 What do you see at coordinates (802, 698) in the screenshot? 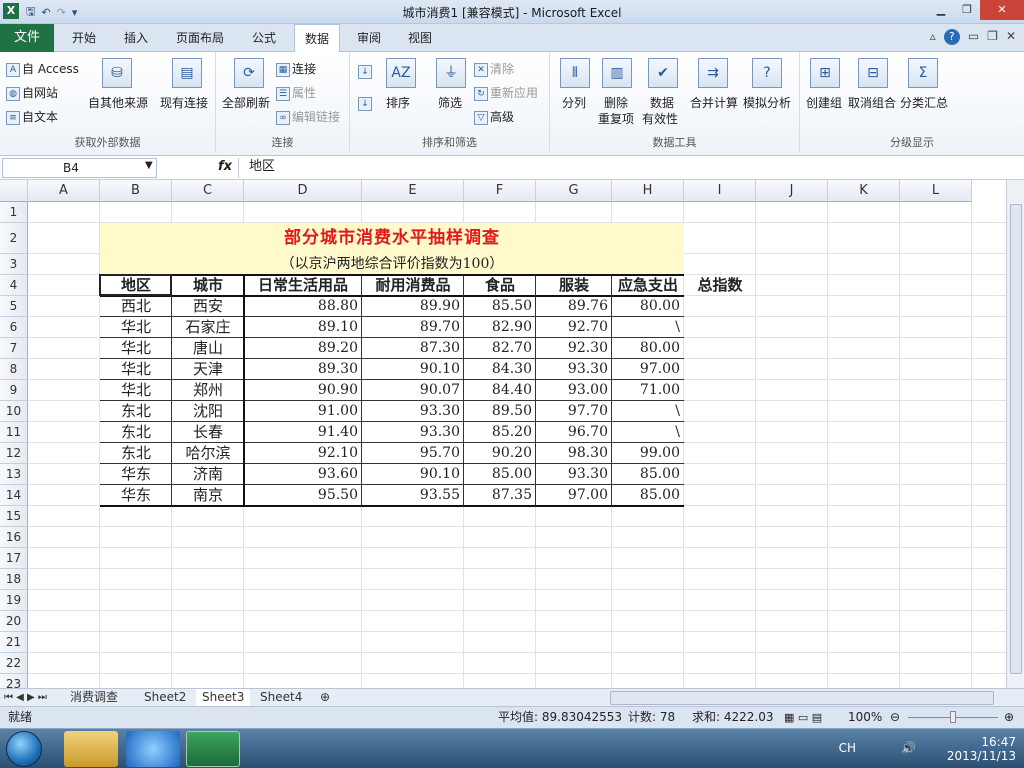
I see `horizontal-scrollbar` at bounding box center [802, 698].